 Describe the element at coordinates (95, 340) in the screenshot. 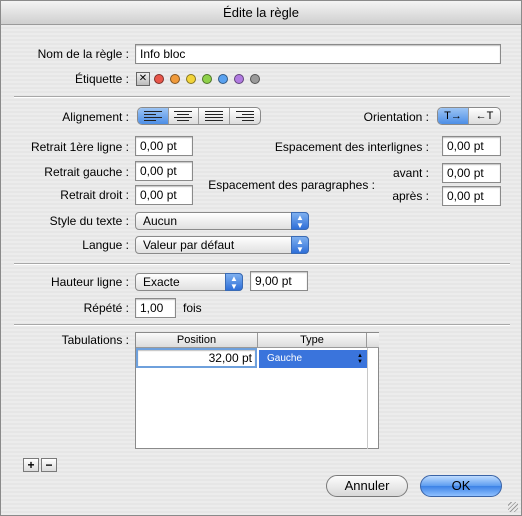

I see `tabs-label: Tabulations :` at that location.